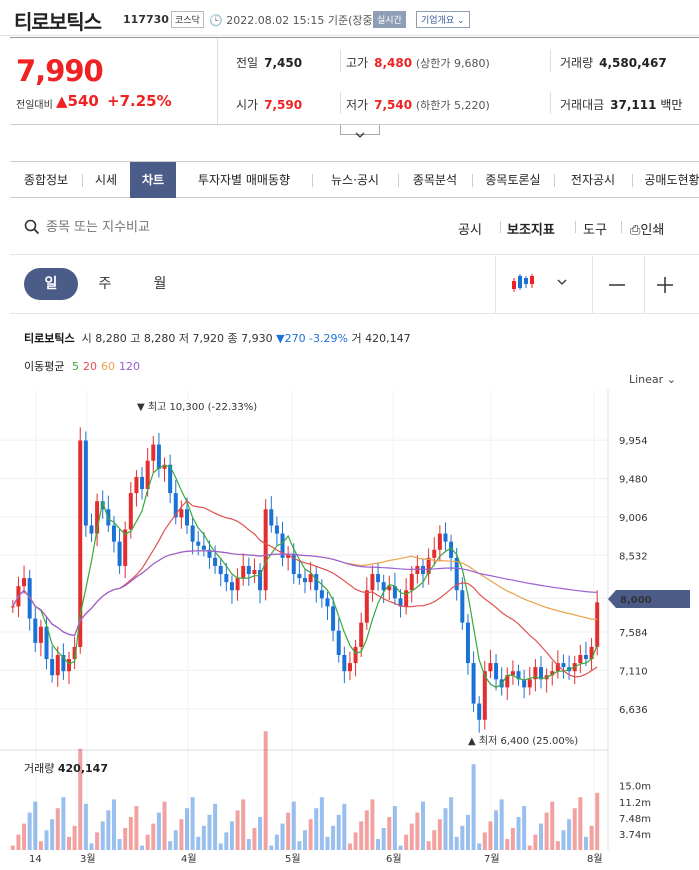 Image resolution: width=699 pixels, height=870 pixels. I want to click on print-button: ⎙인쇄, so click(647, 228).